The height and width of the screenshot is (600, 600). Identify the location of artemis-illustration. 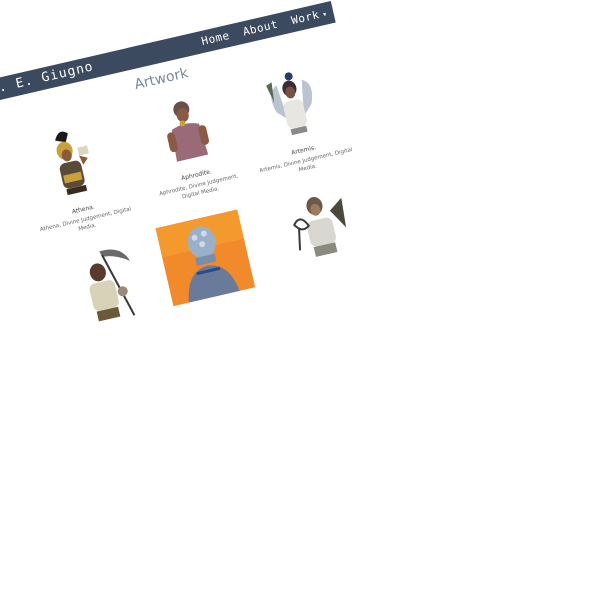
(289, 104).